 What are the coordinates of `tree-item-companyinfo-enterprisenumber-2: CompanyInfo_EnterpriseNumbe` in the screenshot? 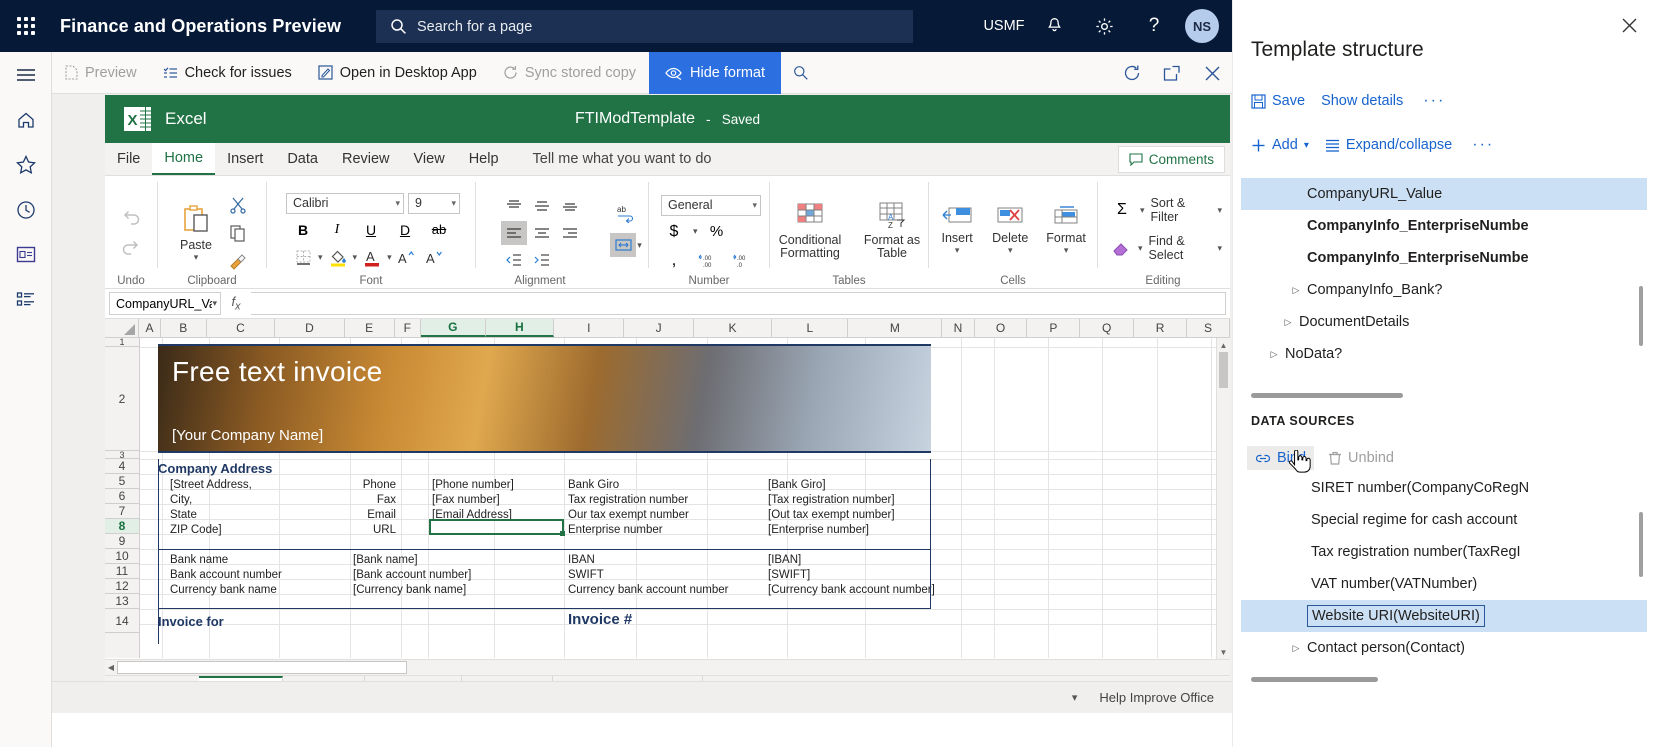 It's located at (1444, 258).